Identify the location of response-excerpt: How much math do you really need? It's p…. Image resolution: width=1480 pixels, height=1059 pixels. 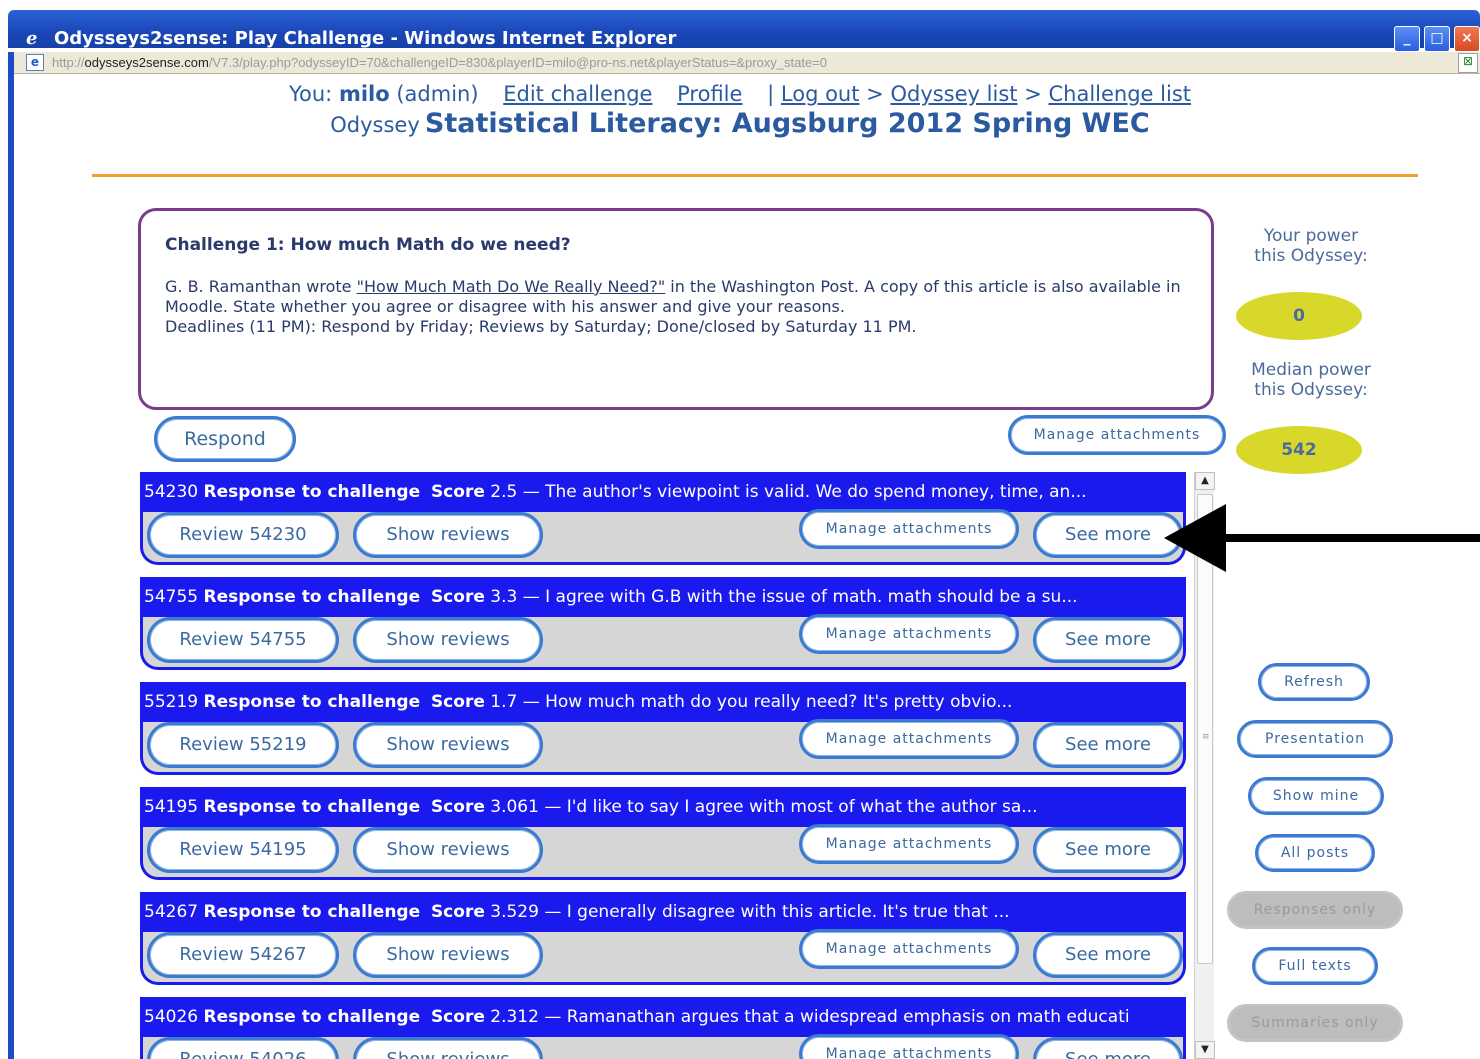
(779, 702).